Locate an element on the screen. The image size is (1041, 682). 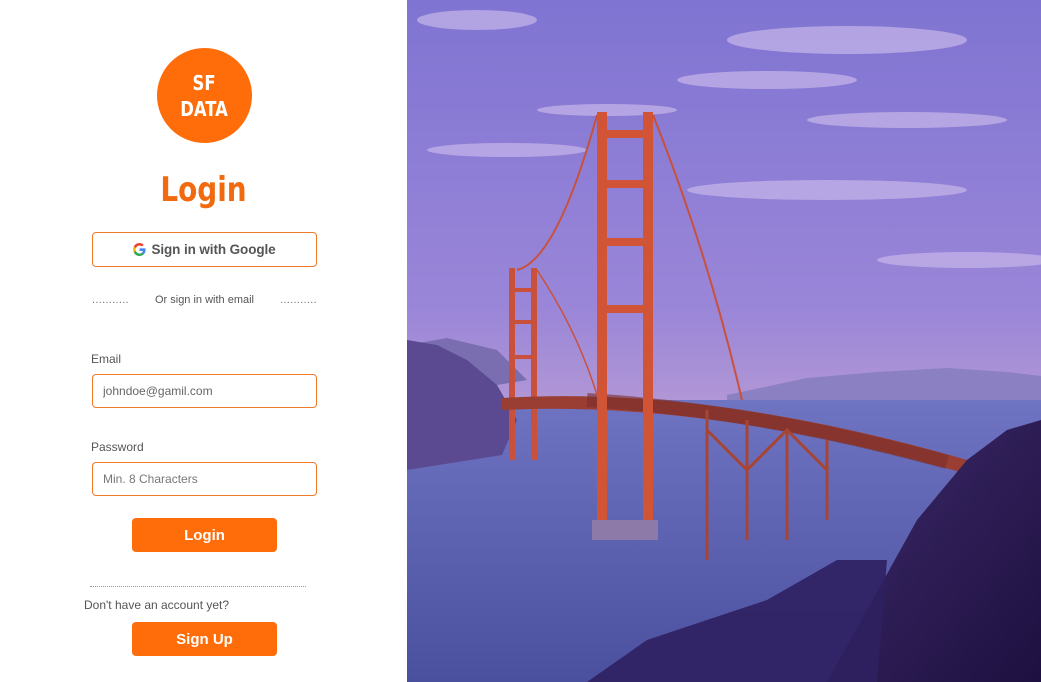
google-sign-in-button: Sign in with Google is located at coordinates (204, 249).